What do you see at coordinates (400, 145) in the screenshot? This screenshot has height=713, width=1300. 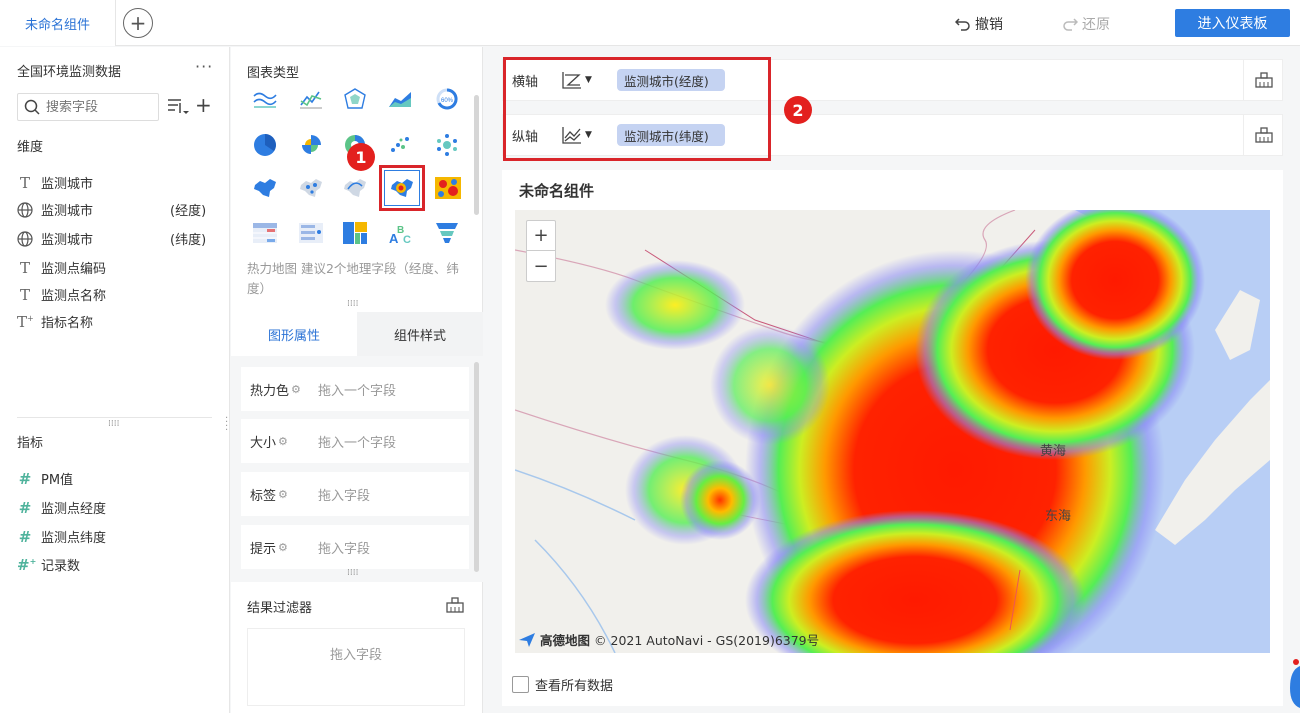 I see `chart-type-scatter-icon` at bounding box center [400, 145].